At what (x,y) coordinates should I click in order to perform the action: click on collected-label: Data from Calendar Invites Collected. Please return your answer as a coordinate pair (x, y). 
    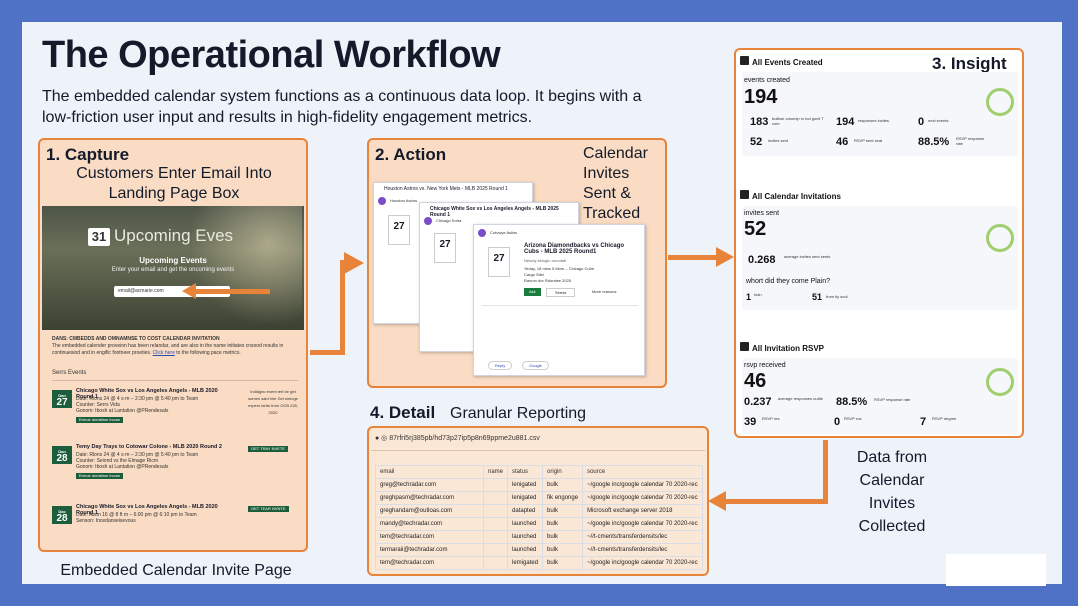
    Looking at the image, I should click on (892, 492).